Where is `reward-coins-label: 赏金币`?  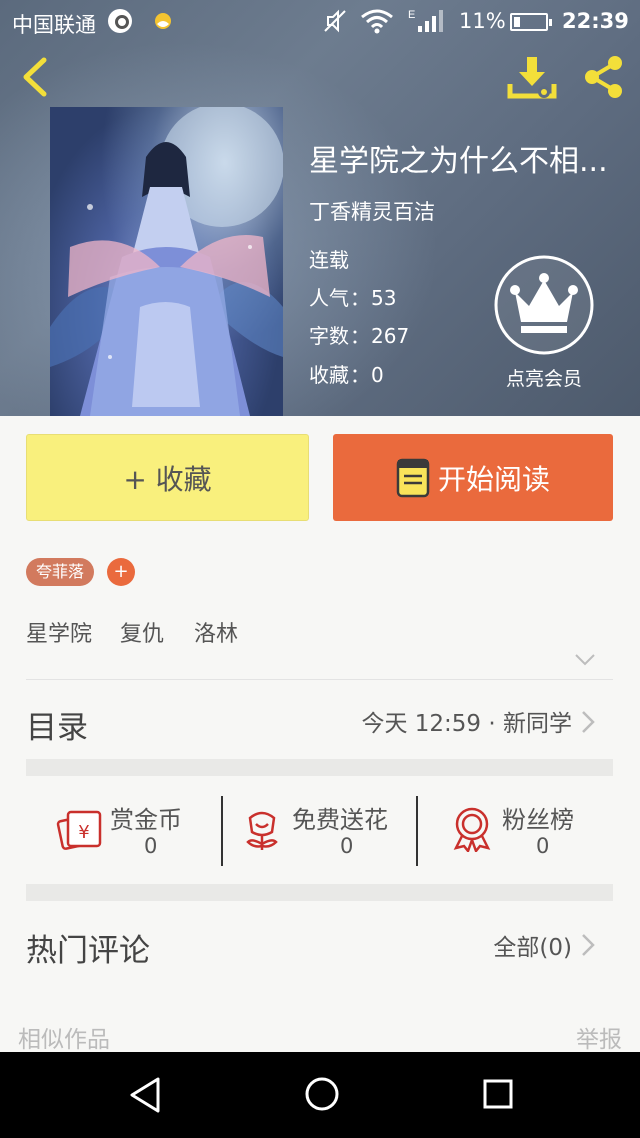
reward-coins-label: 赏金币 is located at coordinates (146, 820).